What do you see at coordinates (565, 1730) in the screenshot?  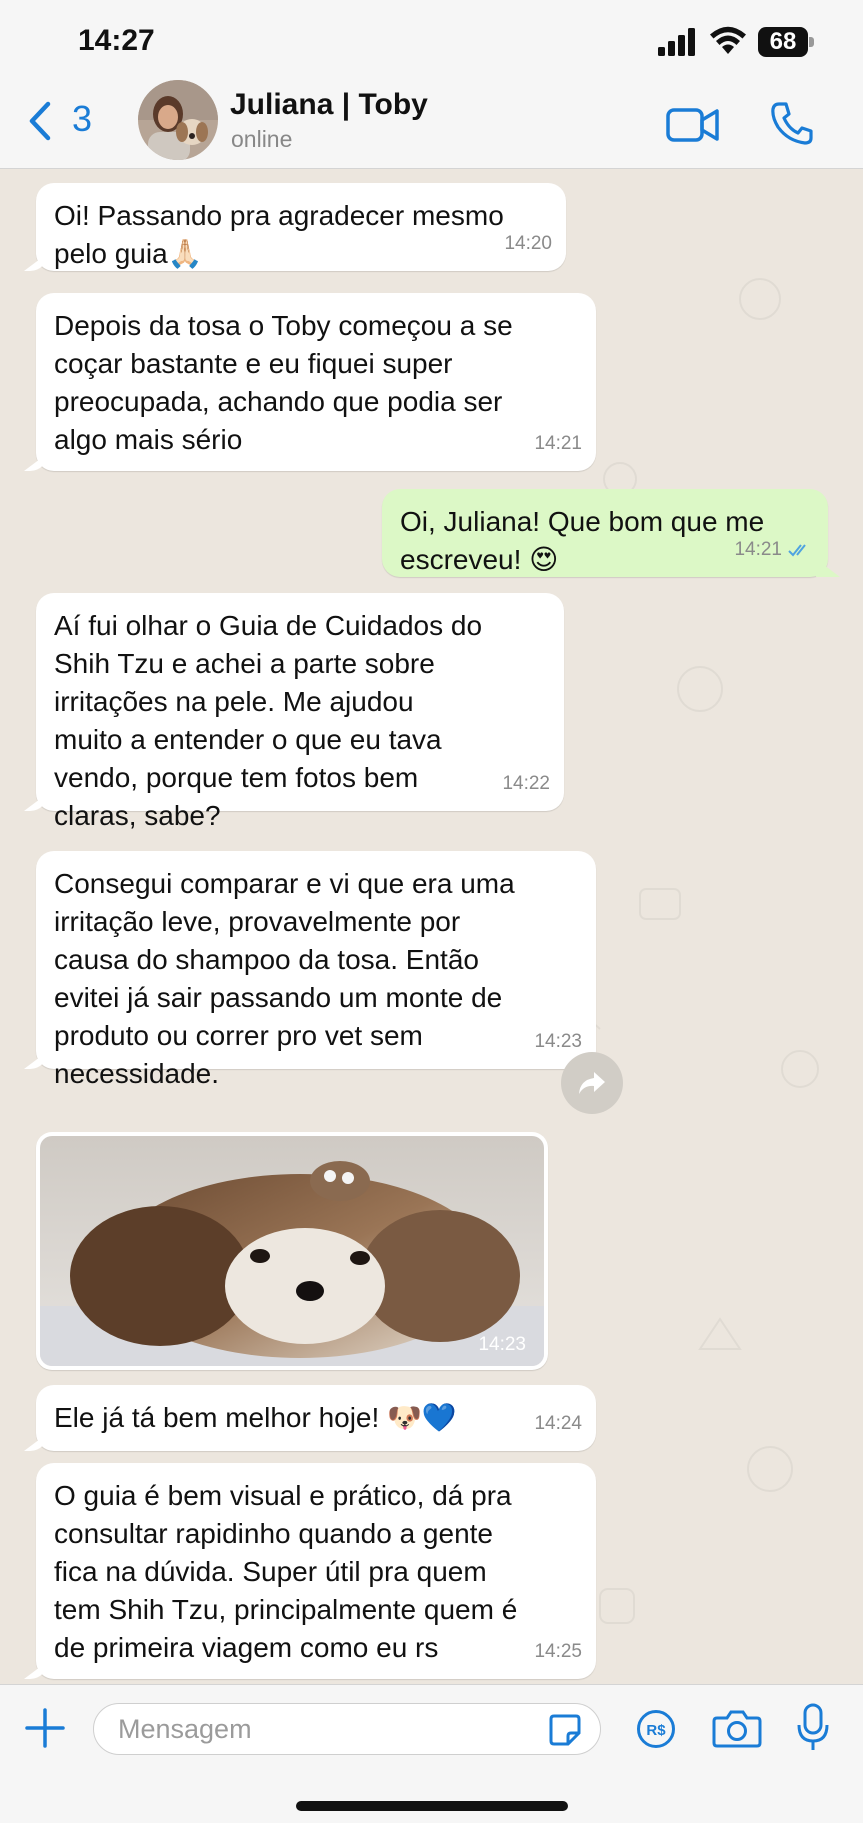 I see `sticker-icon` at bounding box center [565, 1730].